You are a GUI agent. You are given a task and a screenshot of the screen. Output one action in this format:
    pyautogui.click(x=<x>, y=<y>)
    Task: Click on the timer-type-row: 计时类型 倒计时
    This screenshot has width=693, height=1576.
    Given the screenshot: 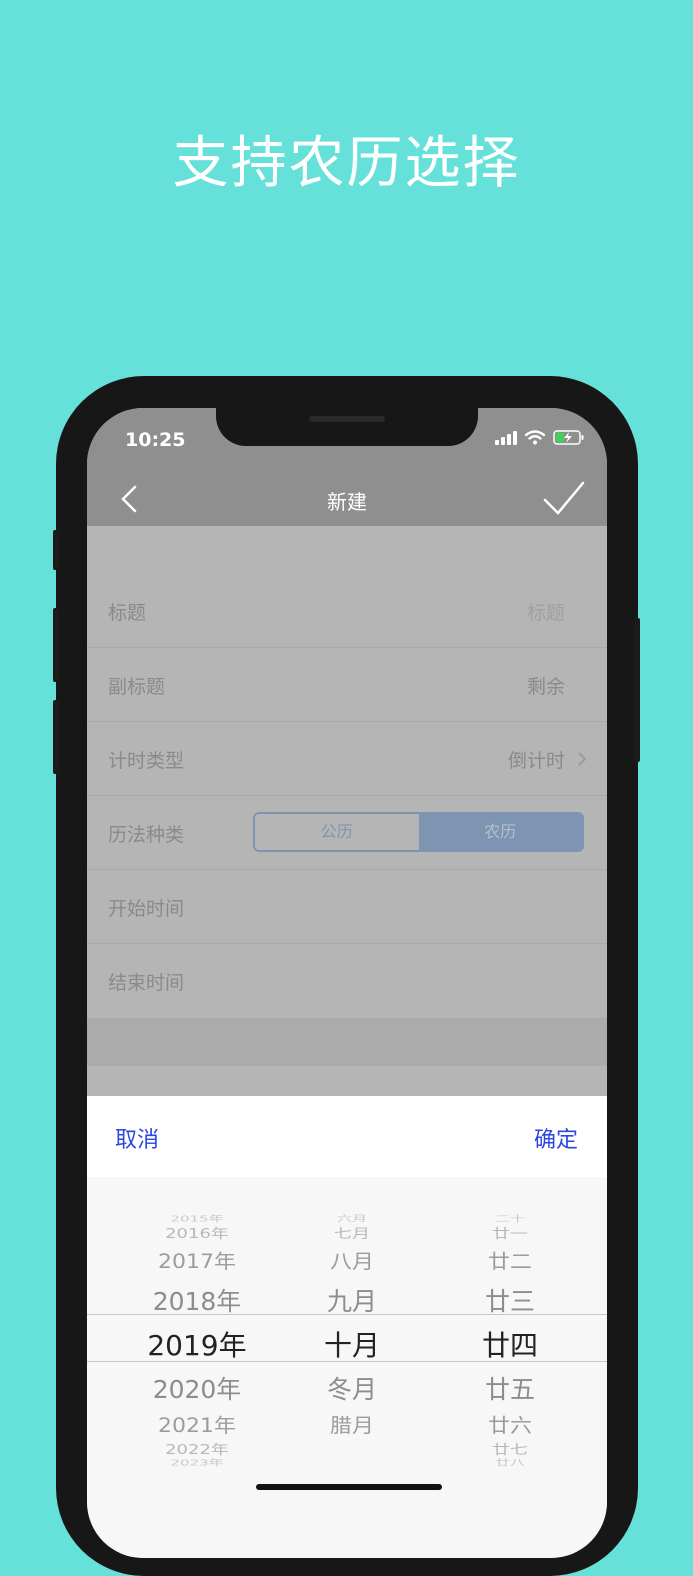 What is the action you would take?
    pyautogui.click(x=347, y=759)
    